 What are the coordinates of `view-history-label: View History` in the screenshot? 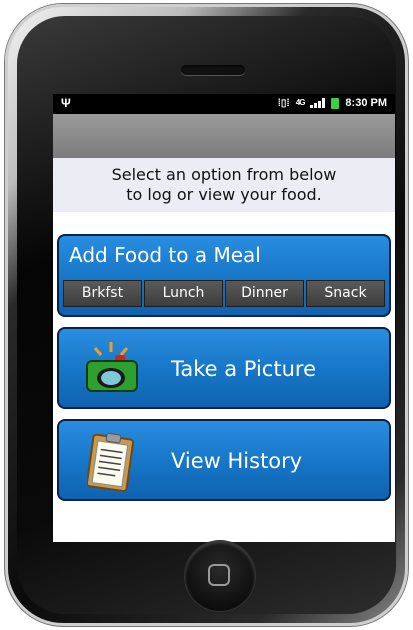 It's located at (237, 461).